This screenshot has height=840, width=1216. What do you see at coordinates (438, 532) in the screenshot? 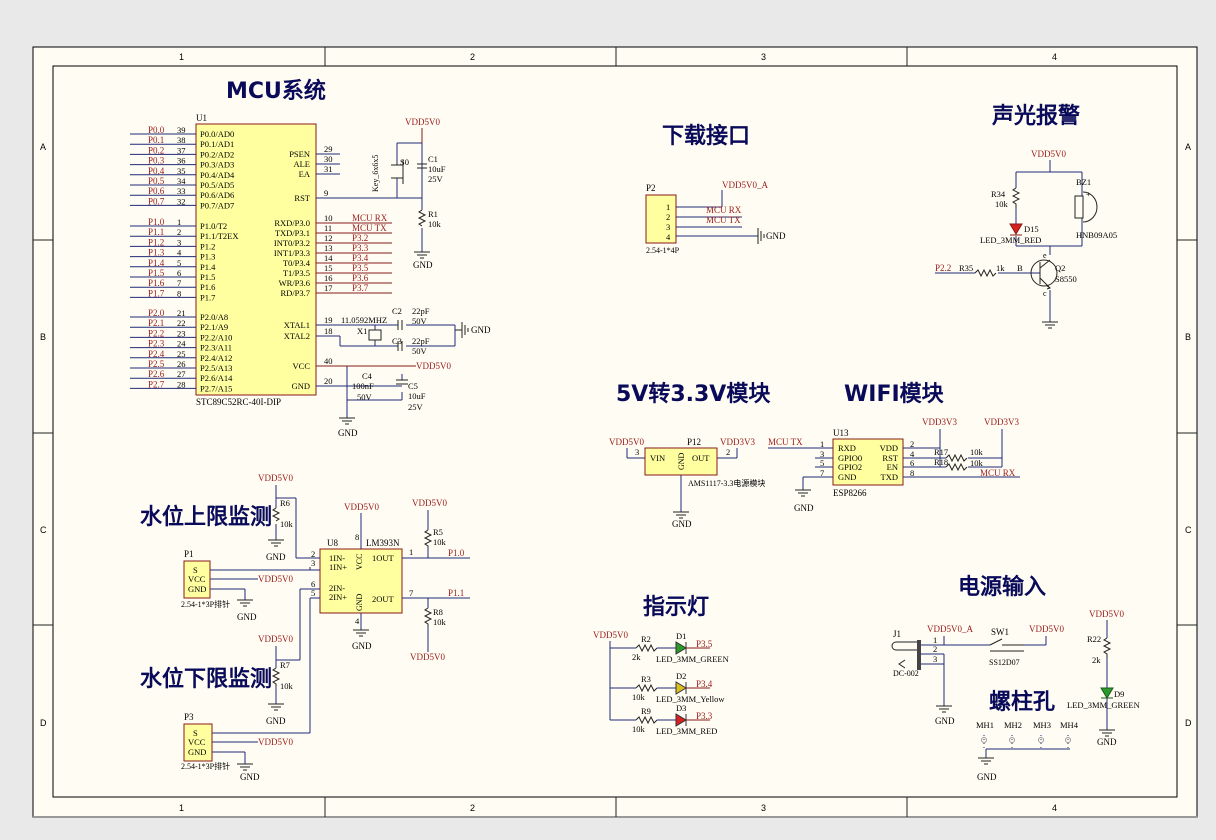
I see `r5-ref: R5` at bounding box center [438, 532].